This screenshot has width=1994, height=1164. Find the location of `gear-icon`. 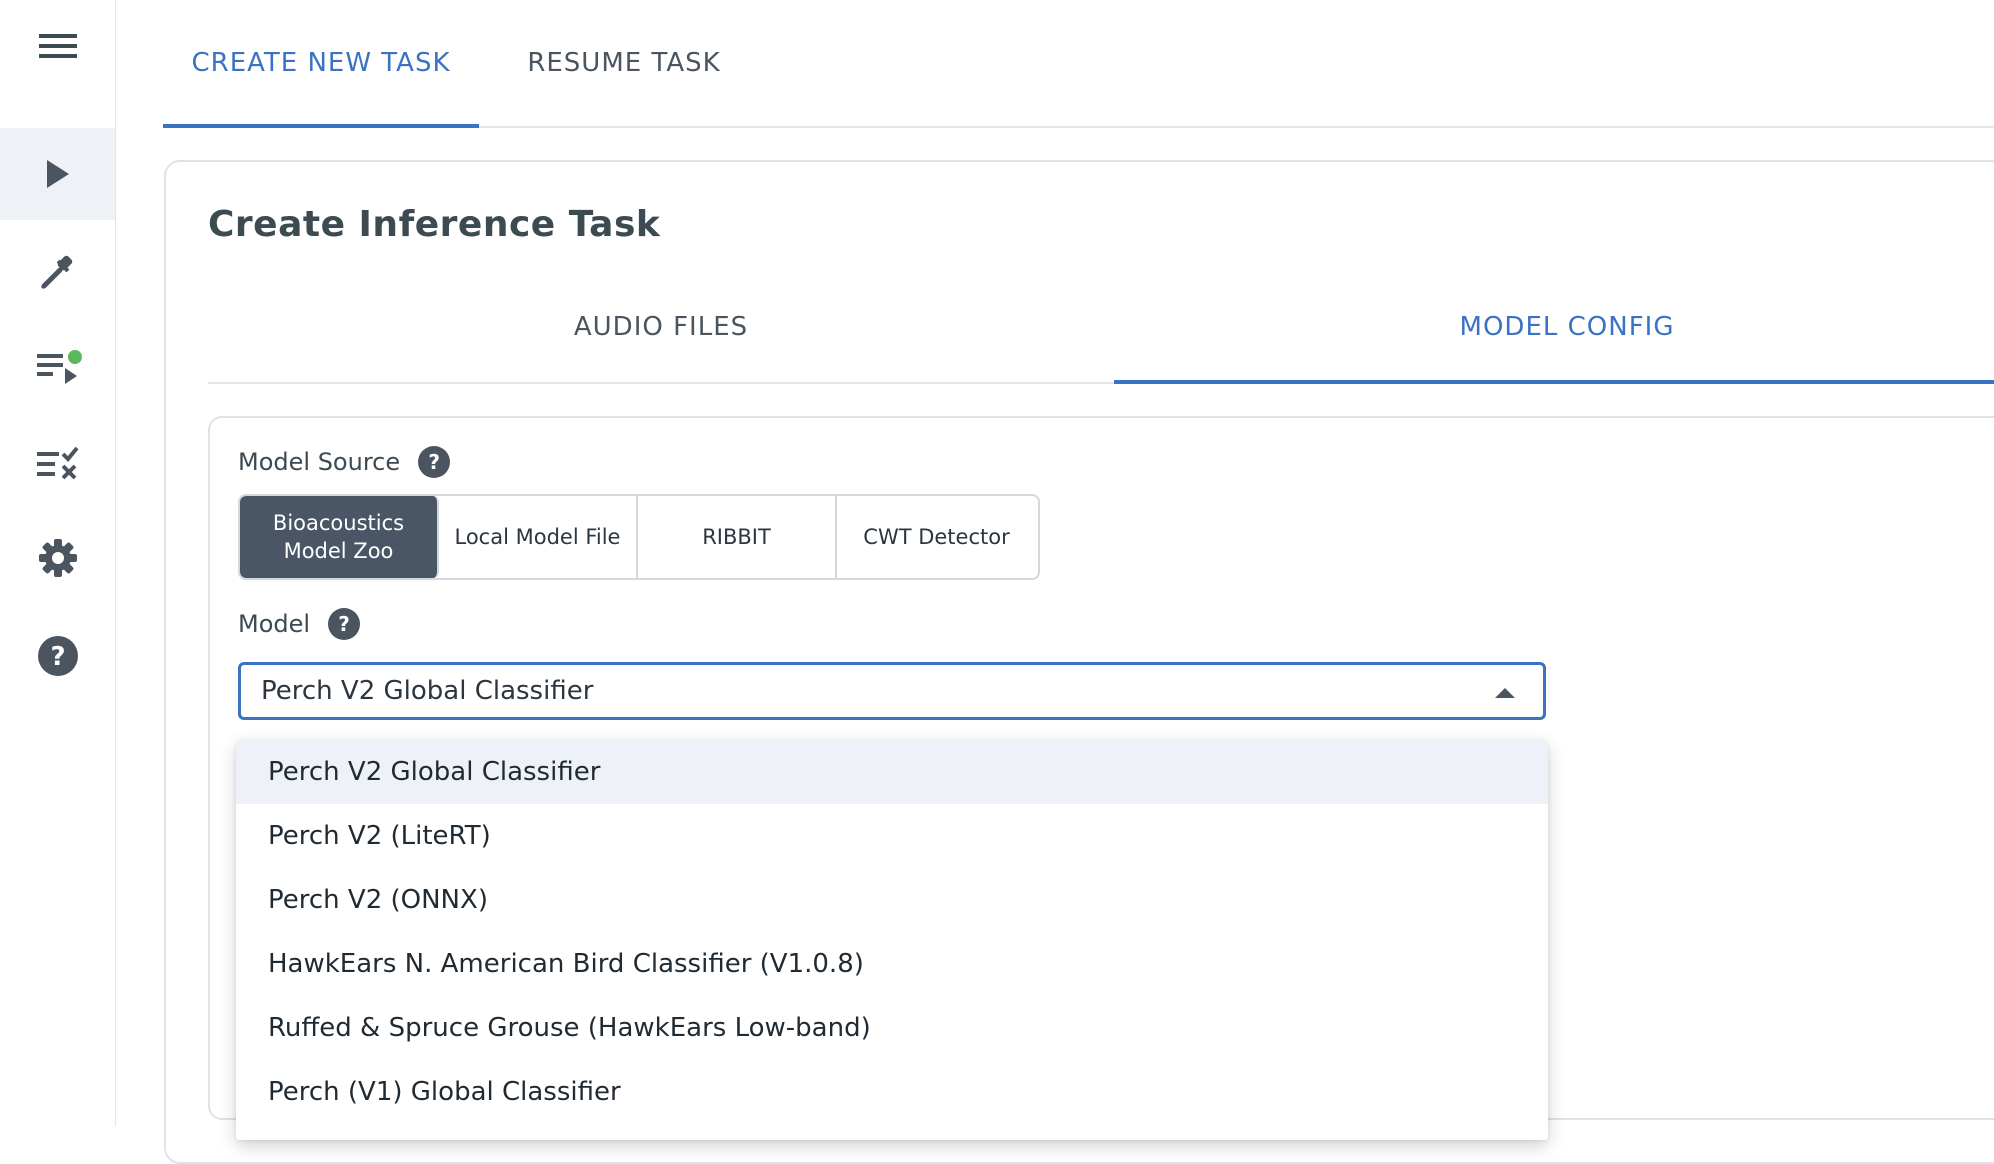

gear-icon is located at coordinates (57, 558).